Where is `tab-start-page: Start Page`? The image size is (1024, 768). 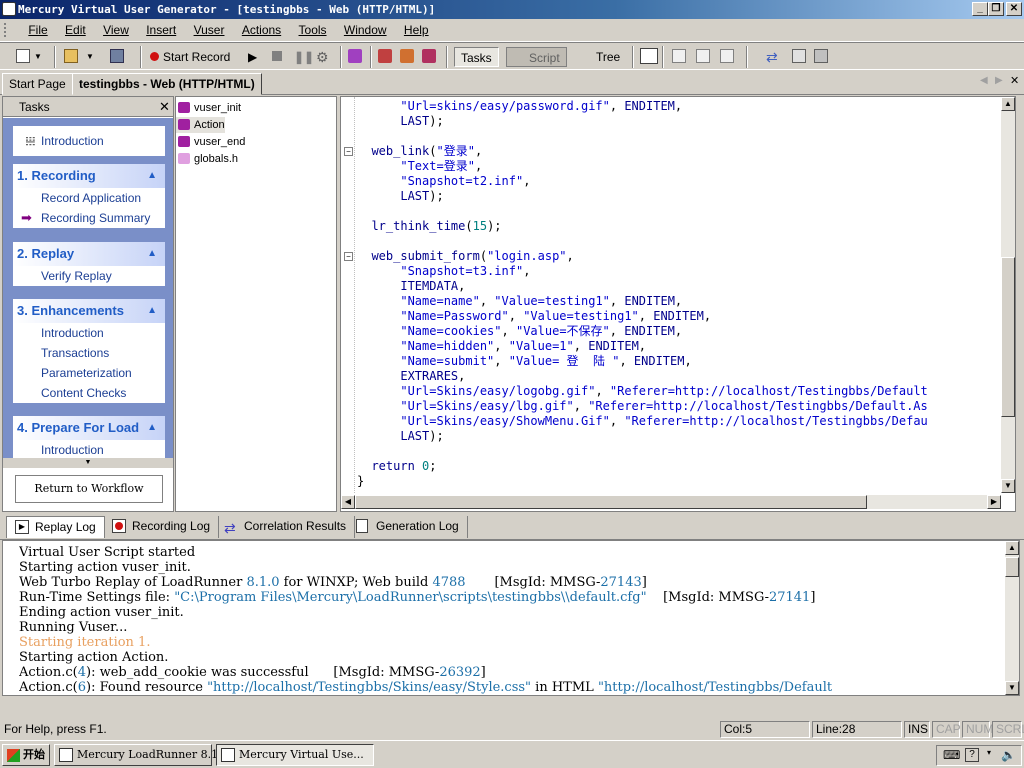
tab-start-page: Start Page is located at coordinates (37, 84).